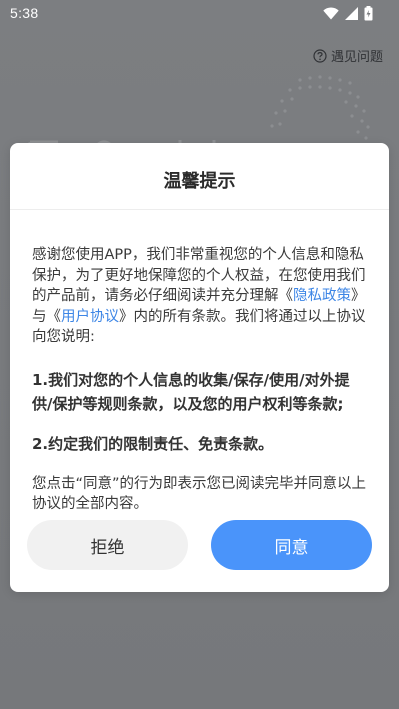 The width and height of the screenshot is (399, 709). I want to click on privacy-policy-link: 隐私政策, so click(322, 296).